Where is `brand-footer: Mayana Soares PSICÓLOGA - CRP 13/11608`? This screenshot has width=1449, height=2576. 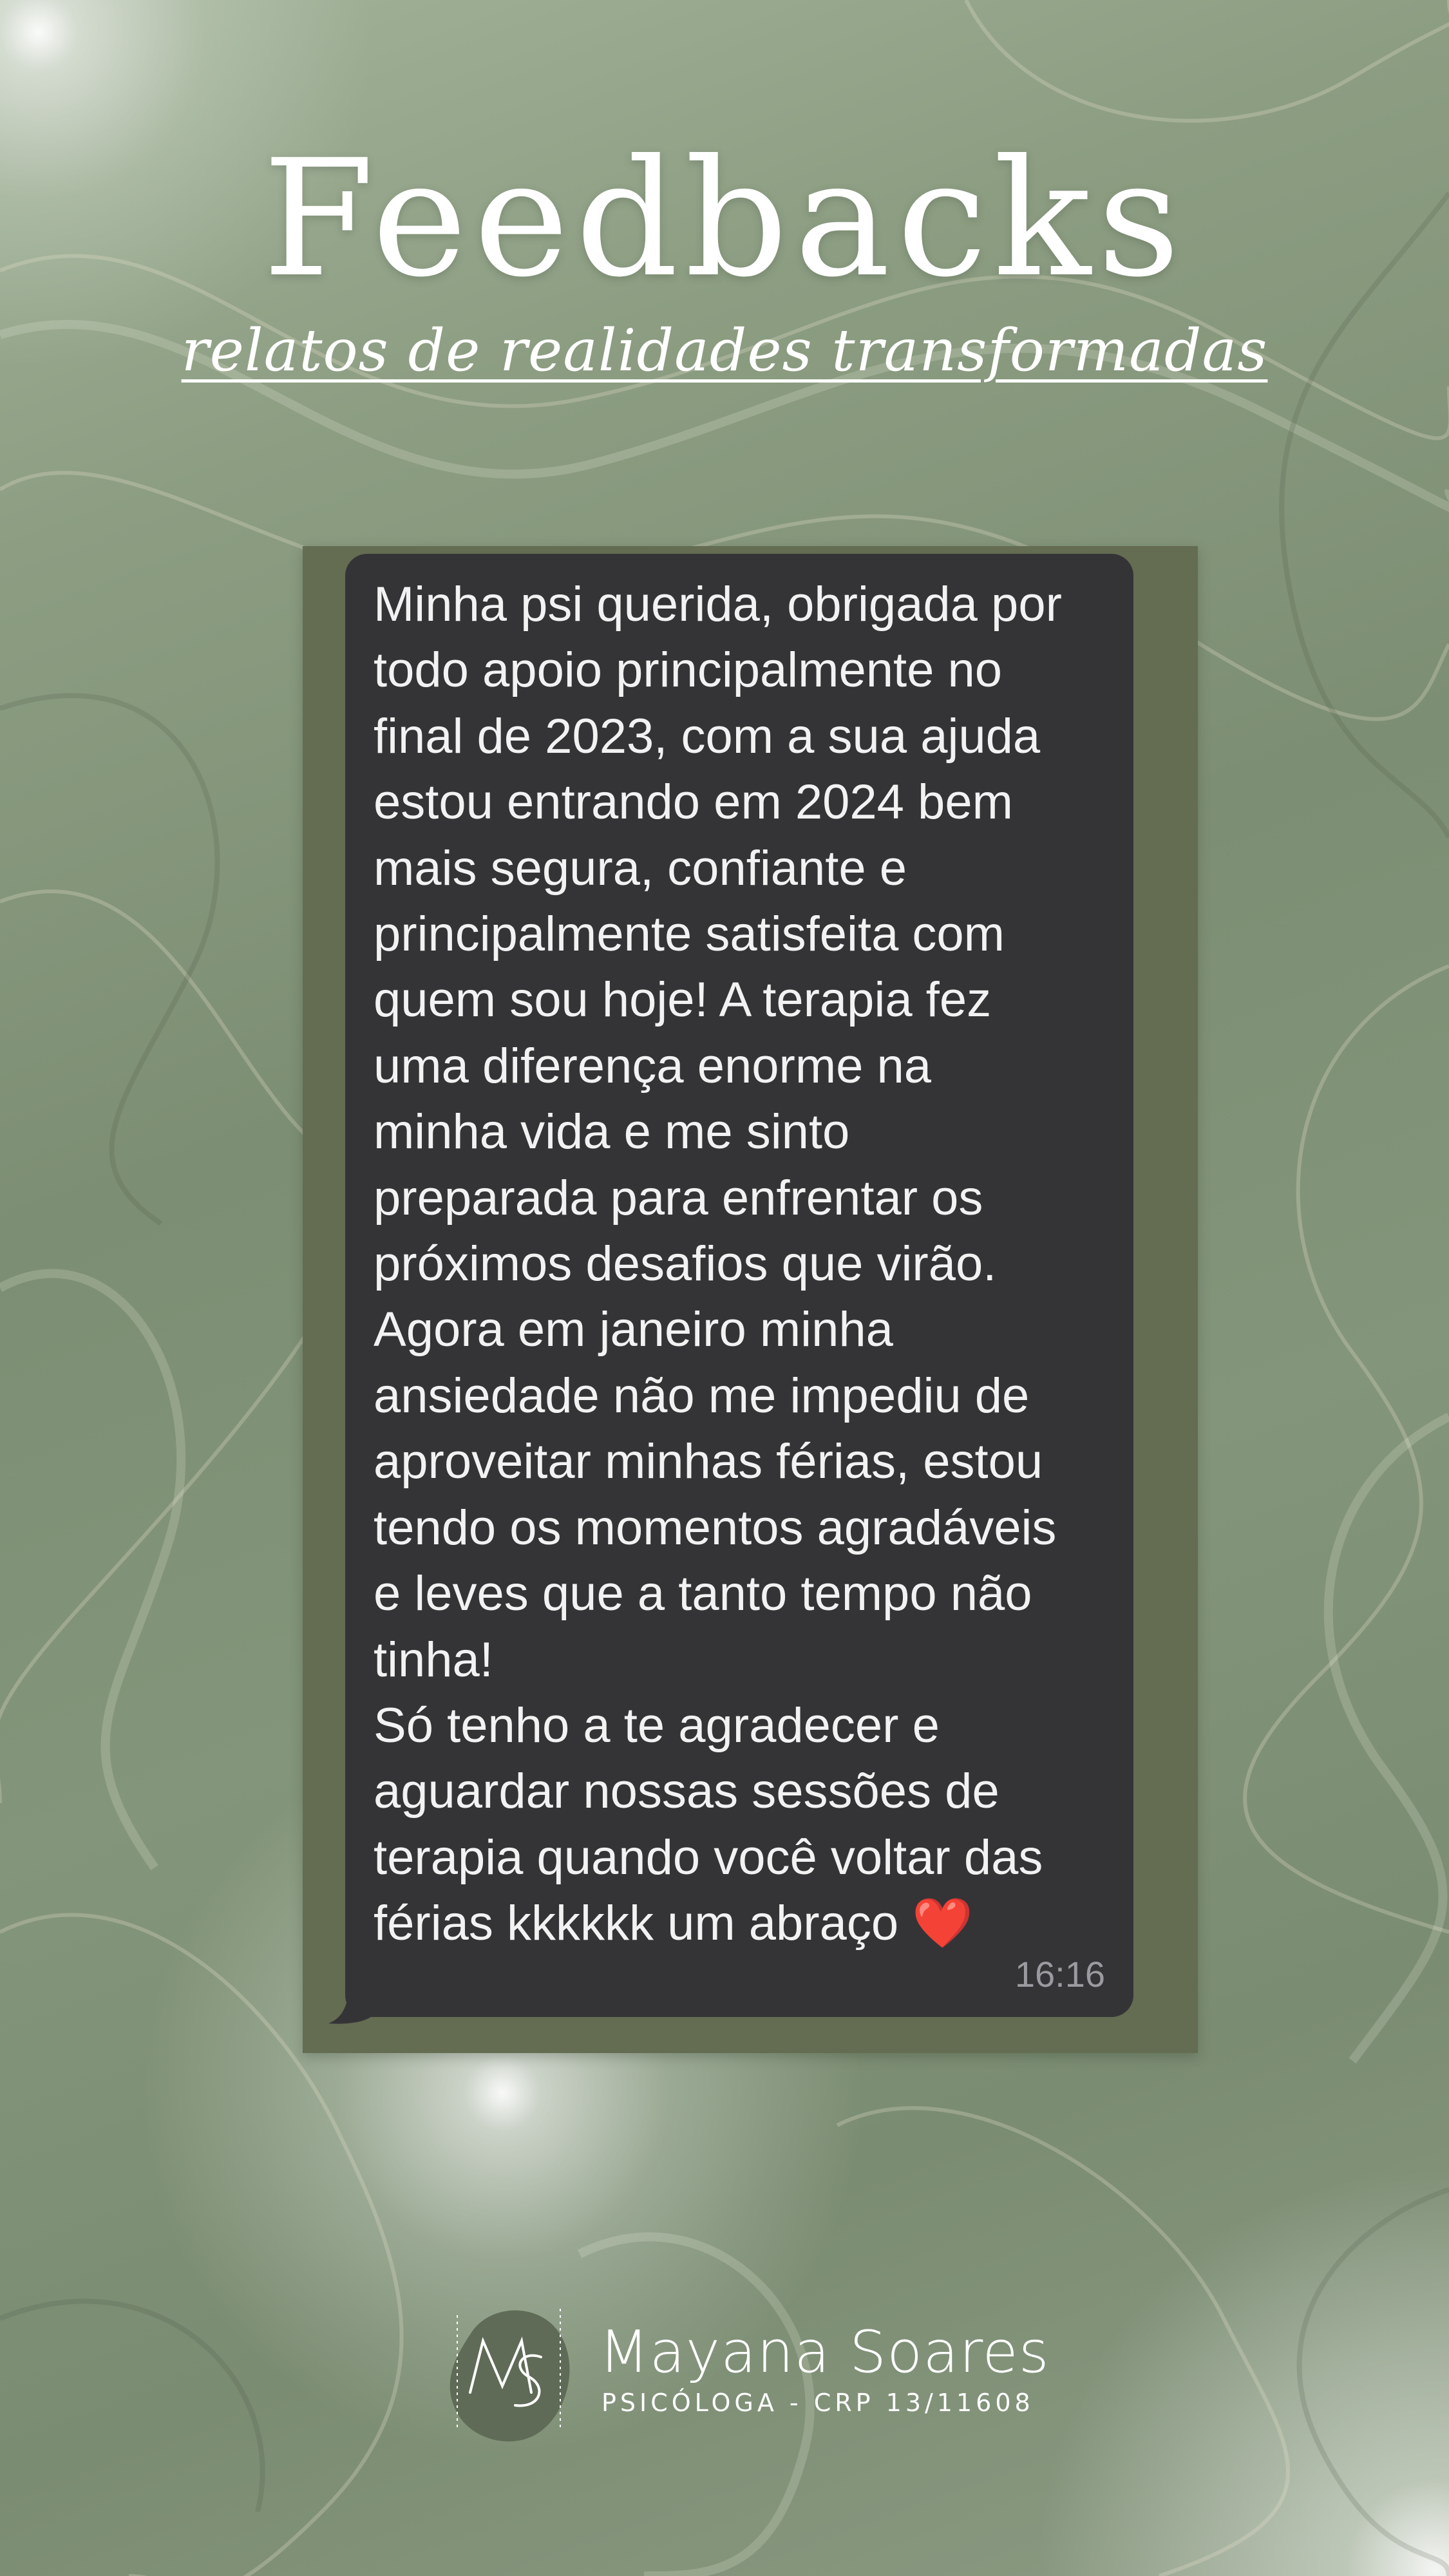
brand-footer: Mayana Soares PSICÓLOGA - CRP 13/11608 is located at coordinates (766, 2370).